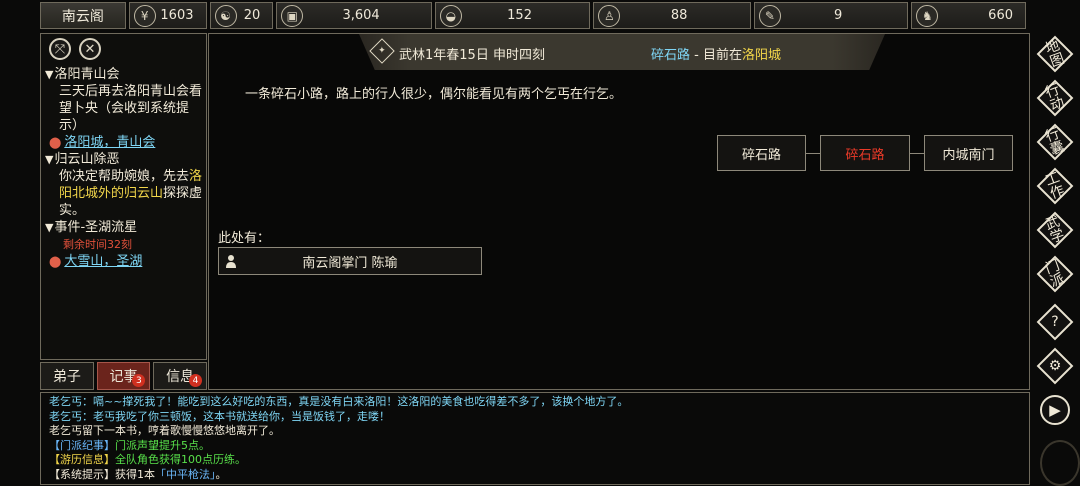 This screenshot has width=1080, height=486. Describe the element at coordinates (138, 474) in the screenshot. I see `log-line: 【系统提示】获得1本「中平枪法」。` at that location.